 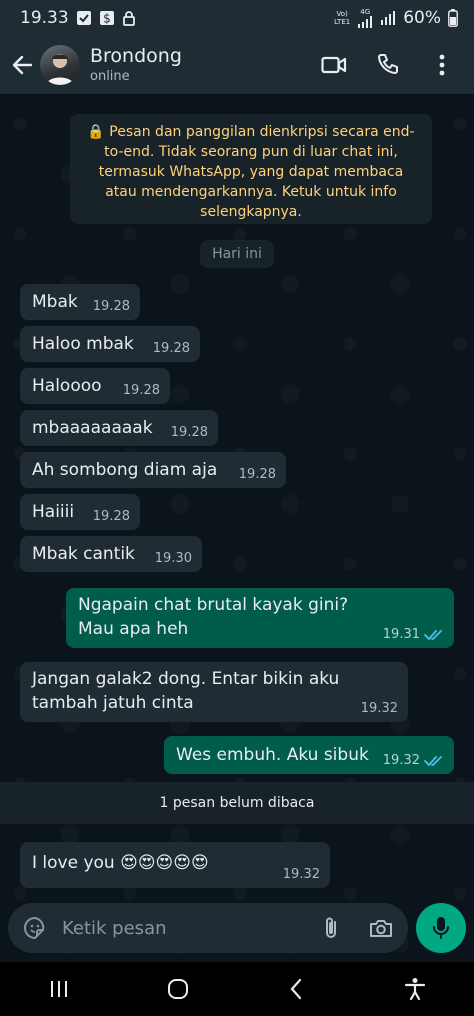 What do you see at coordinates (173, 558) in the screenshot?
I see `message-time: 19.30` at bounding box center [173, 558].